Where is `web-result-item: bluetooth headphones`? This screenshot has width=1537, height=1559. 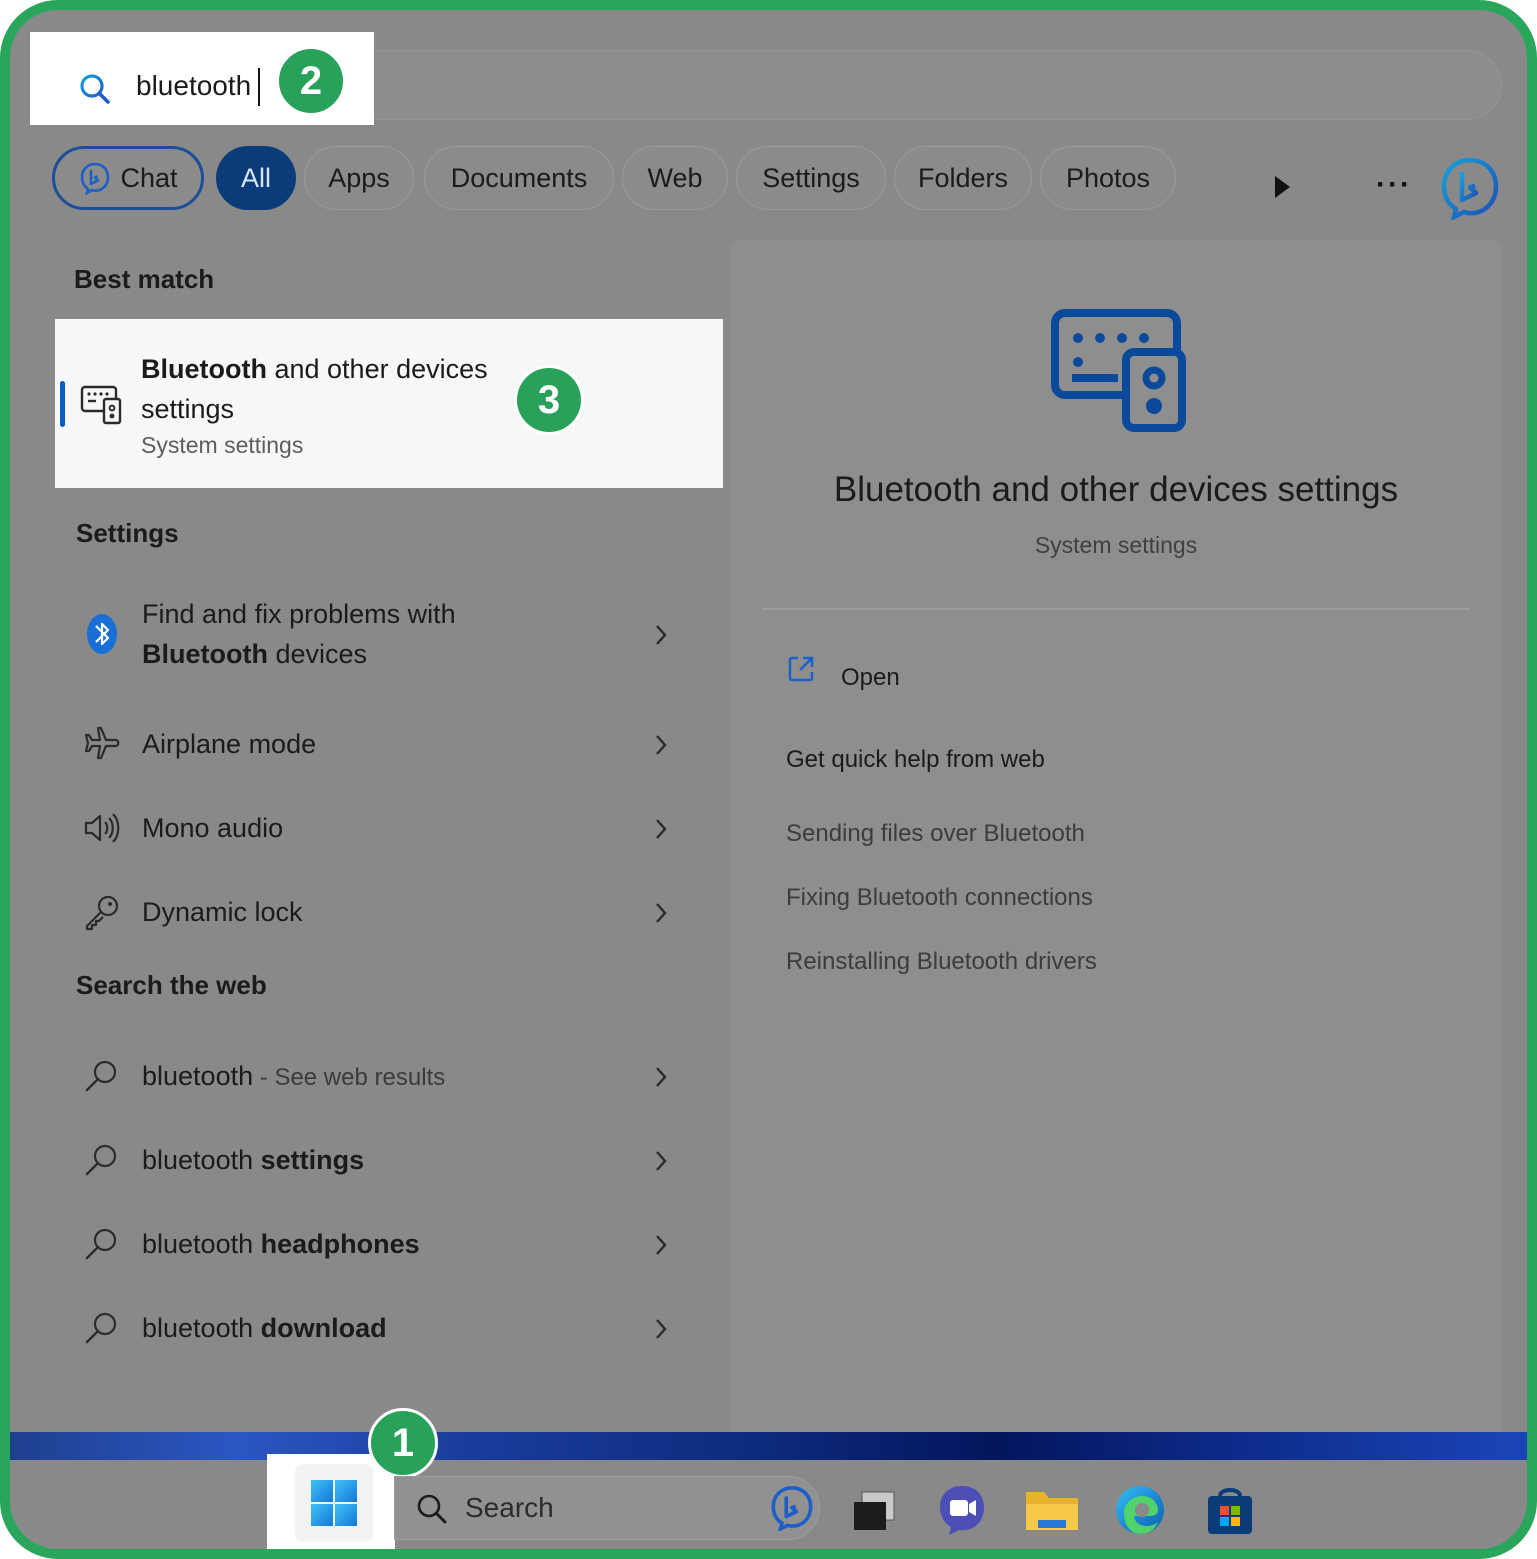
web-result-item: bluetooth headphones is located at coordinates (386, 1244).